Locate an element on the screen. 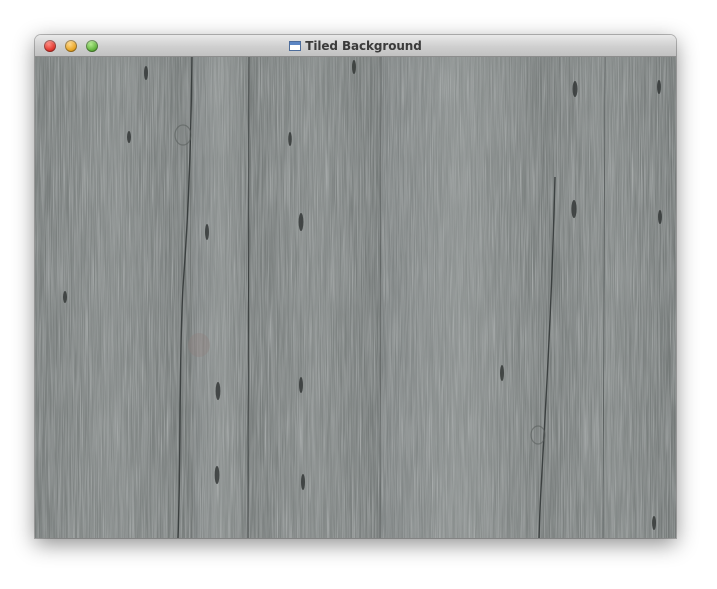 This screenshot has width=717, height=589. title-bar: Tiled Background is located at coordinates (355, 46).